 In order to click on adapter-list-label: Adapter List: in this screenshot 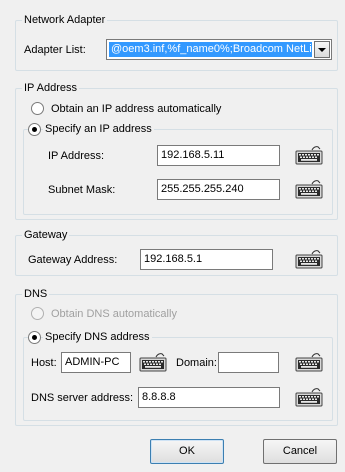, I will do `click(55, 50)`.